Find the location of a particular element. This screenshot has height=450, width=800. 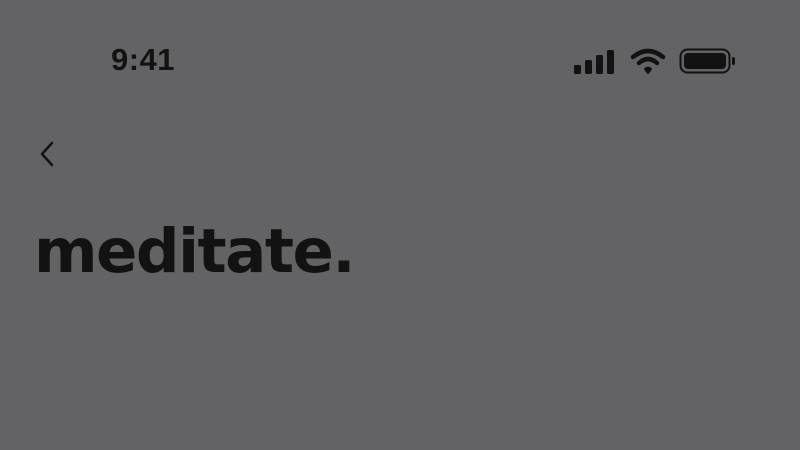

status-icons is located at coordinates (656, 61).